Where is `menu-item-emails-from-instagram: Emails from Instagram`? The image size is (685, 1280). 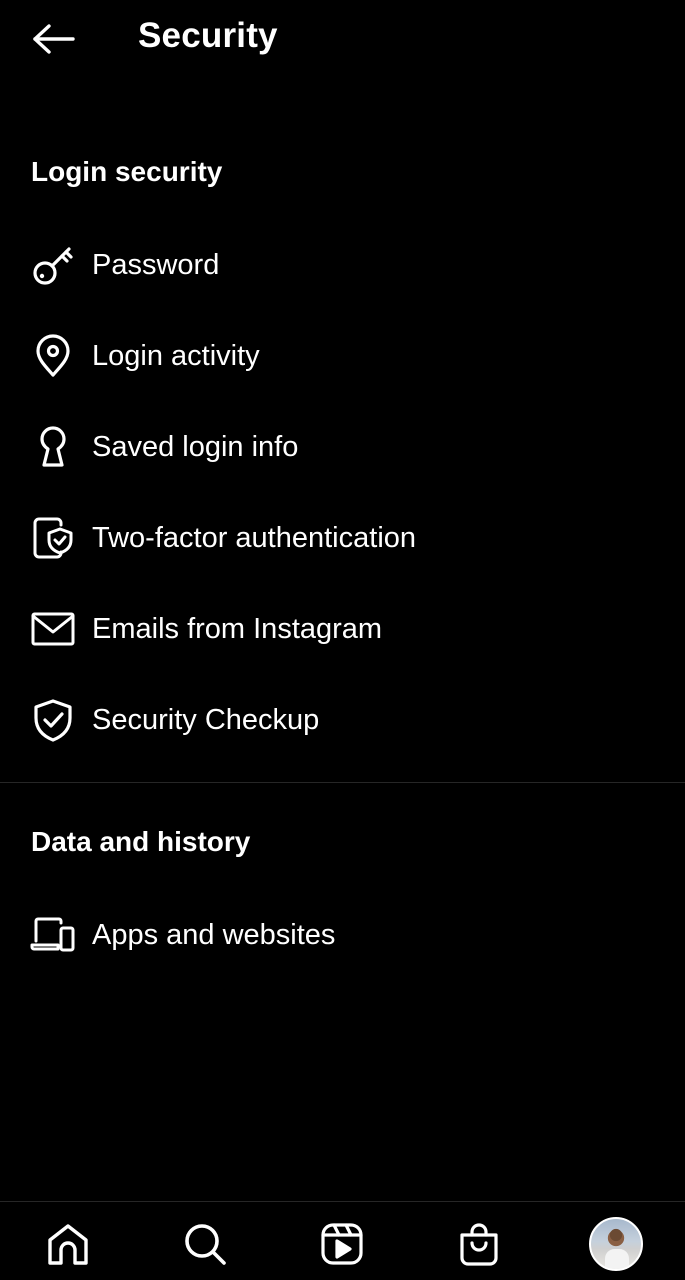
menu-item-emails-from-instagram: Emails from Instagram is located at coordinates (342, 629).